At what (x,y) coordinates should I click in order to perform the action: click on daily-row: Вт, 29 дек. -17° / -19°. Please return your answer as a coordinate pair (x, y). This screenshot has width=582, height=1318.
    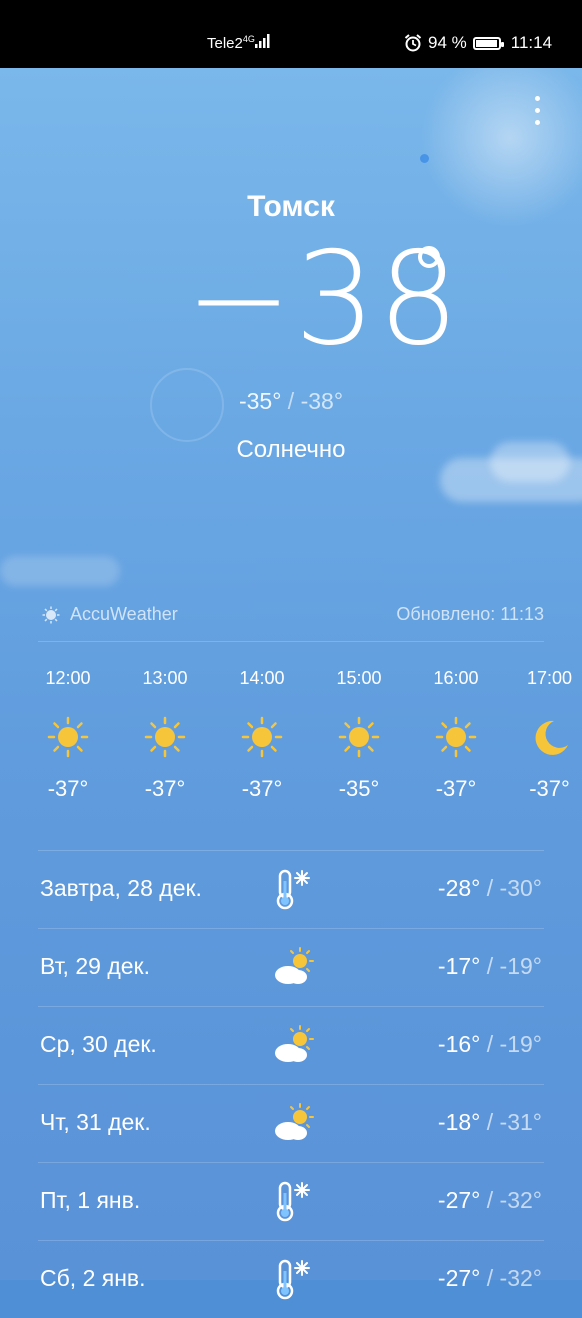
    Looking at the image, I should click on (291, 967).